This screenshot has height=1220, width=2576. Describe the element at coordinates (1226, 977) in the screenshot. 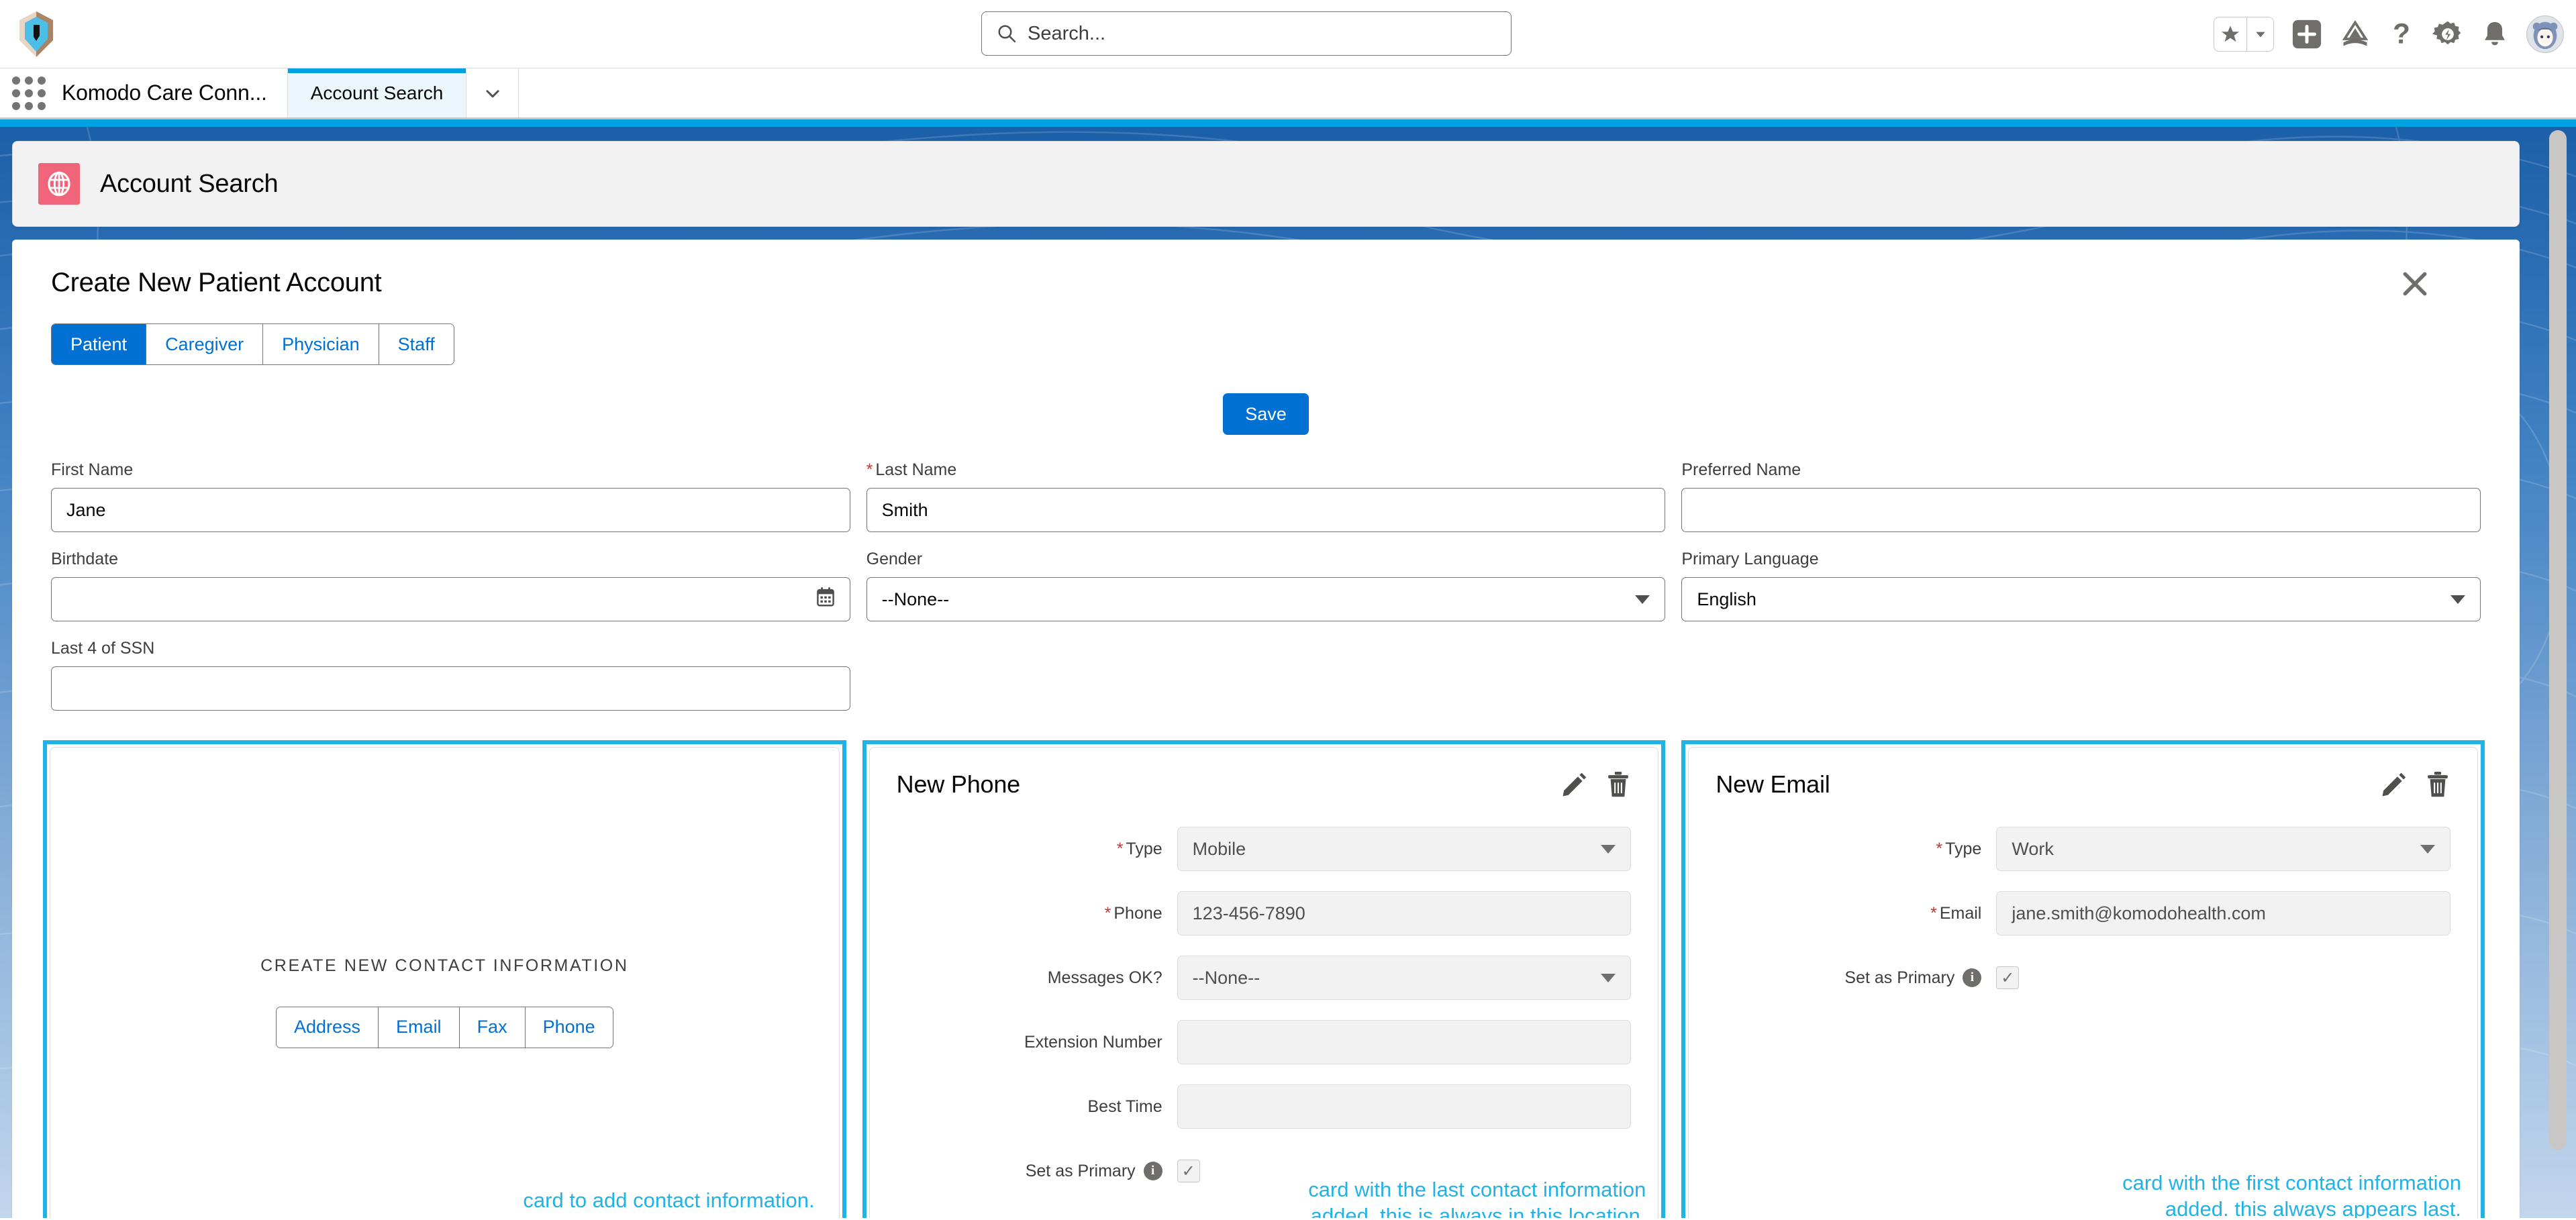

I see `messages-ok-value: --None--` at that location.